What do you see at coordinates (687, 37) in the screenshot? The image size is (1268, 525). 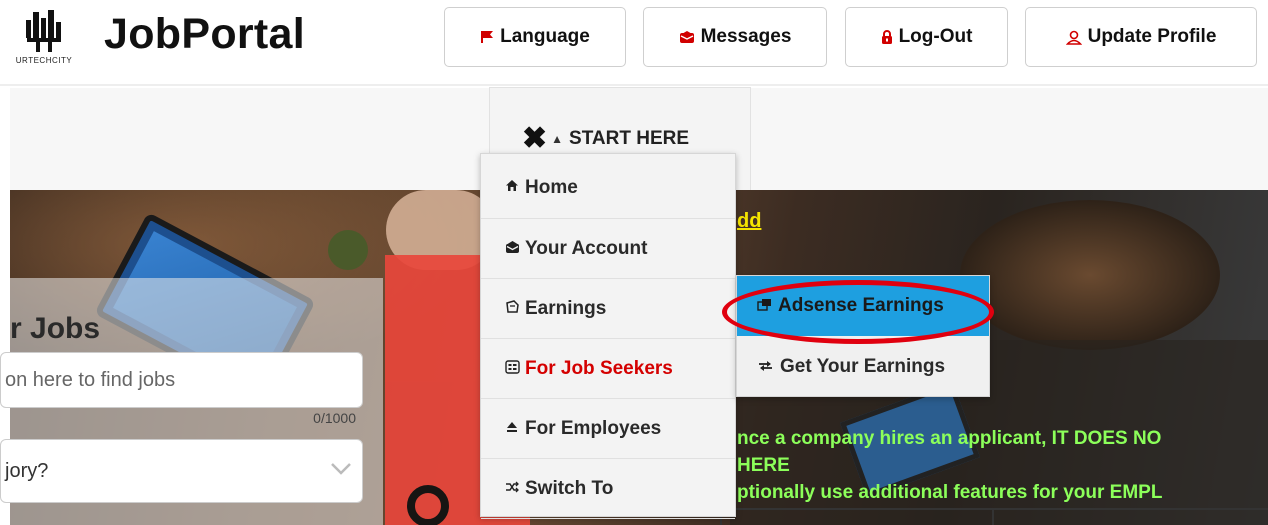 I see `envelope-icon` at bounding box center [687, 37].